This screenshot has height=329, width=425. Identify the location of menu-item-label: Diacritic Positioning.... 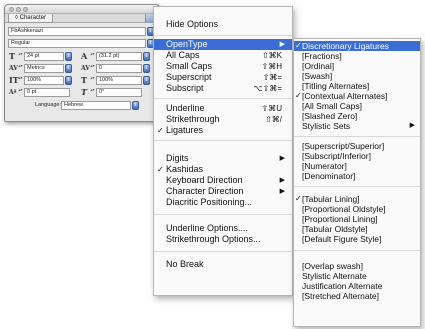
(209, 202).